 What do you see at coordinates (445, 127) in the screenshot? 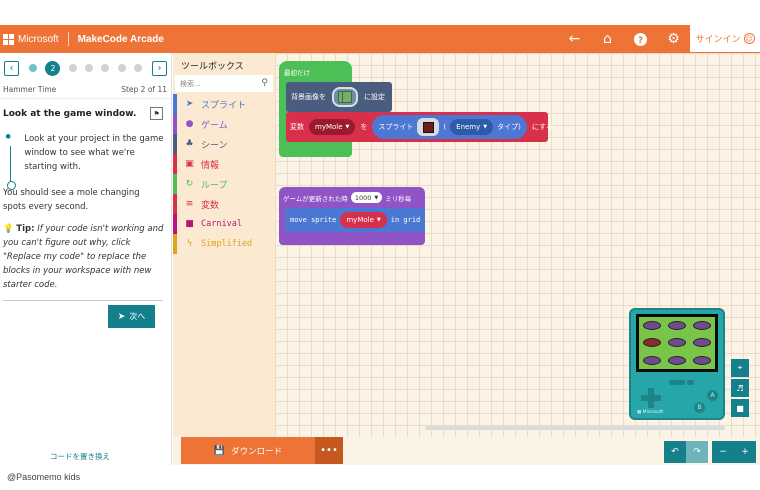
I see `paren-open: (` at bounding box center [445, 127].